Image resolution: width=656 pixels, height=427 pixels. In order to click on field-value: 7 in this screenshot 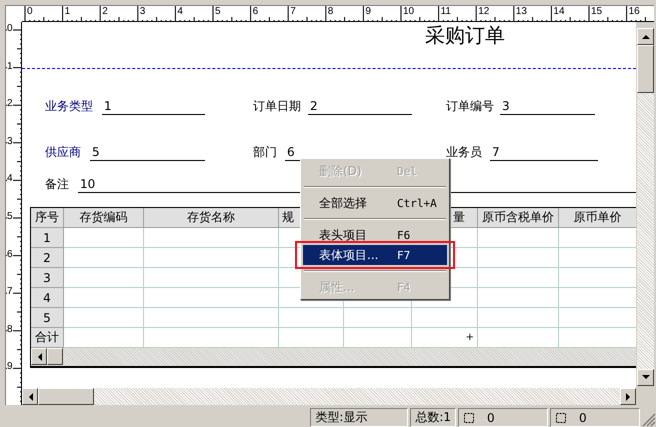, I will do `click(544, 152)`.